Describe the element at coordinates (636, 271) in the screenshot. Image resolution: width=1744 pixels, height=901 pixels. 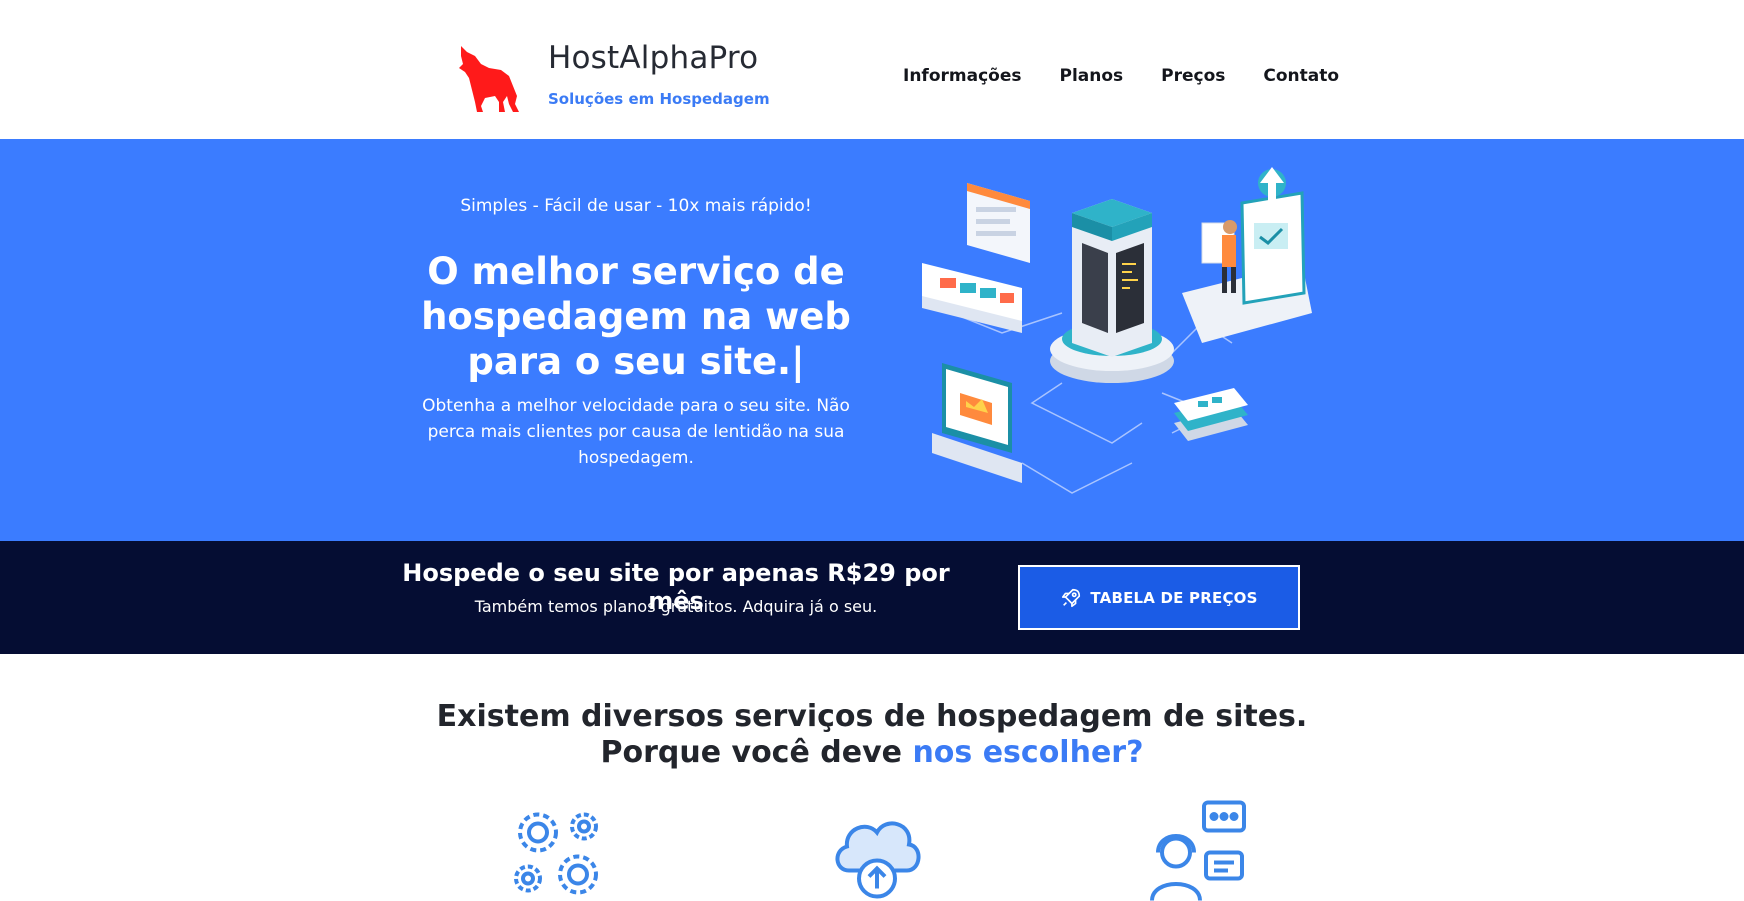
I see `hero-title-line: O melhor serviço de` at that location.